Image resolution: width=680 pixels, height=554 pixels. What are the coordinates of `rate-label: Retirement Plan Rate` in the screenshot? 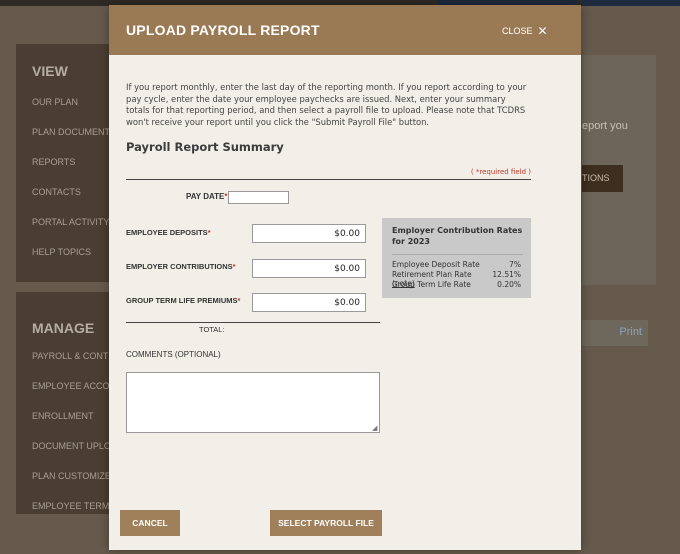 It's located at (432, 274).